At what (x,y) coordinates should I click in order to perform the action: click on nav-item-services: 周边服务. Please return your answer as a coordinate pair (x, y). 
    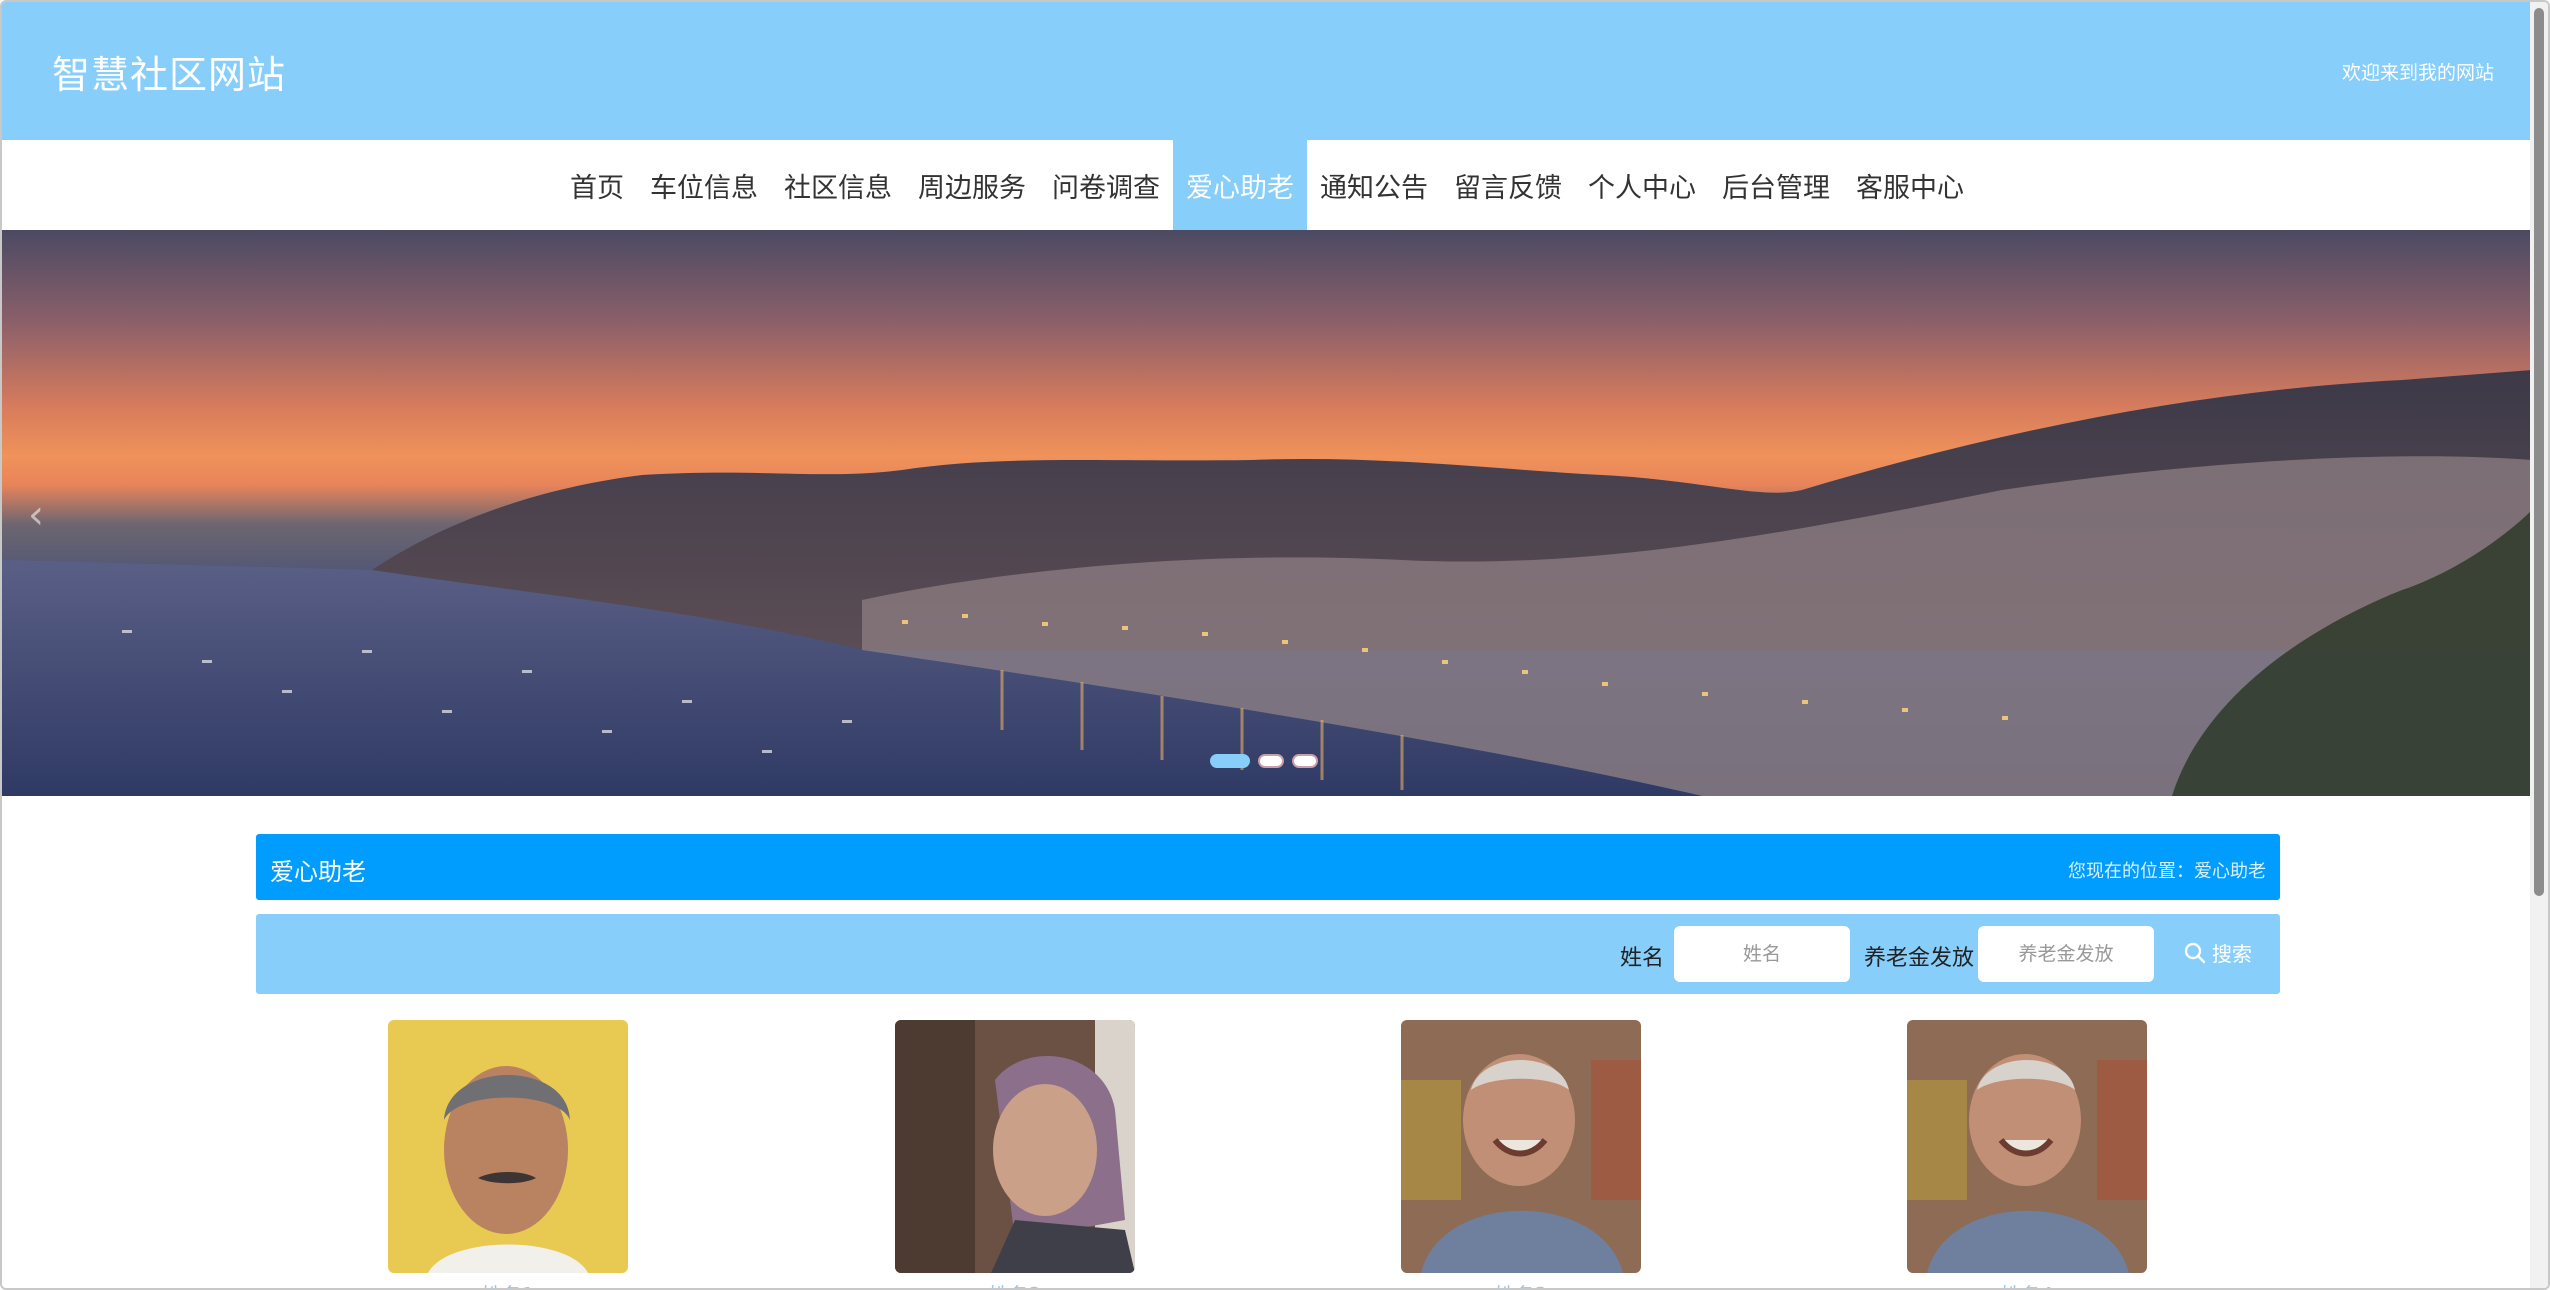
    Looking at the image, I should click on (972, 185).